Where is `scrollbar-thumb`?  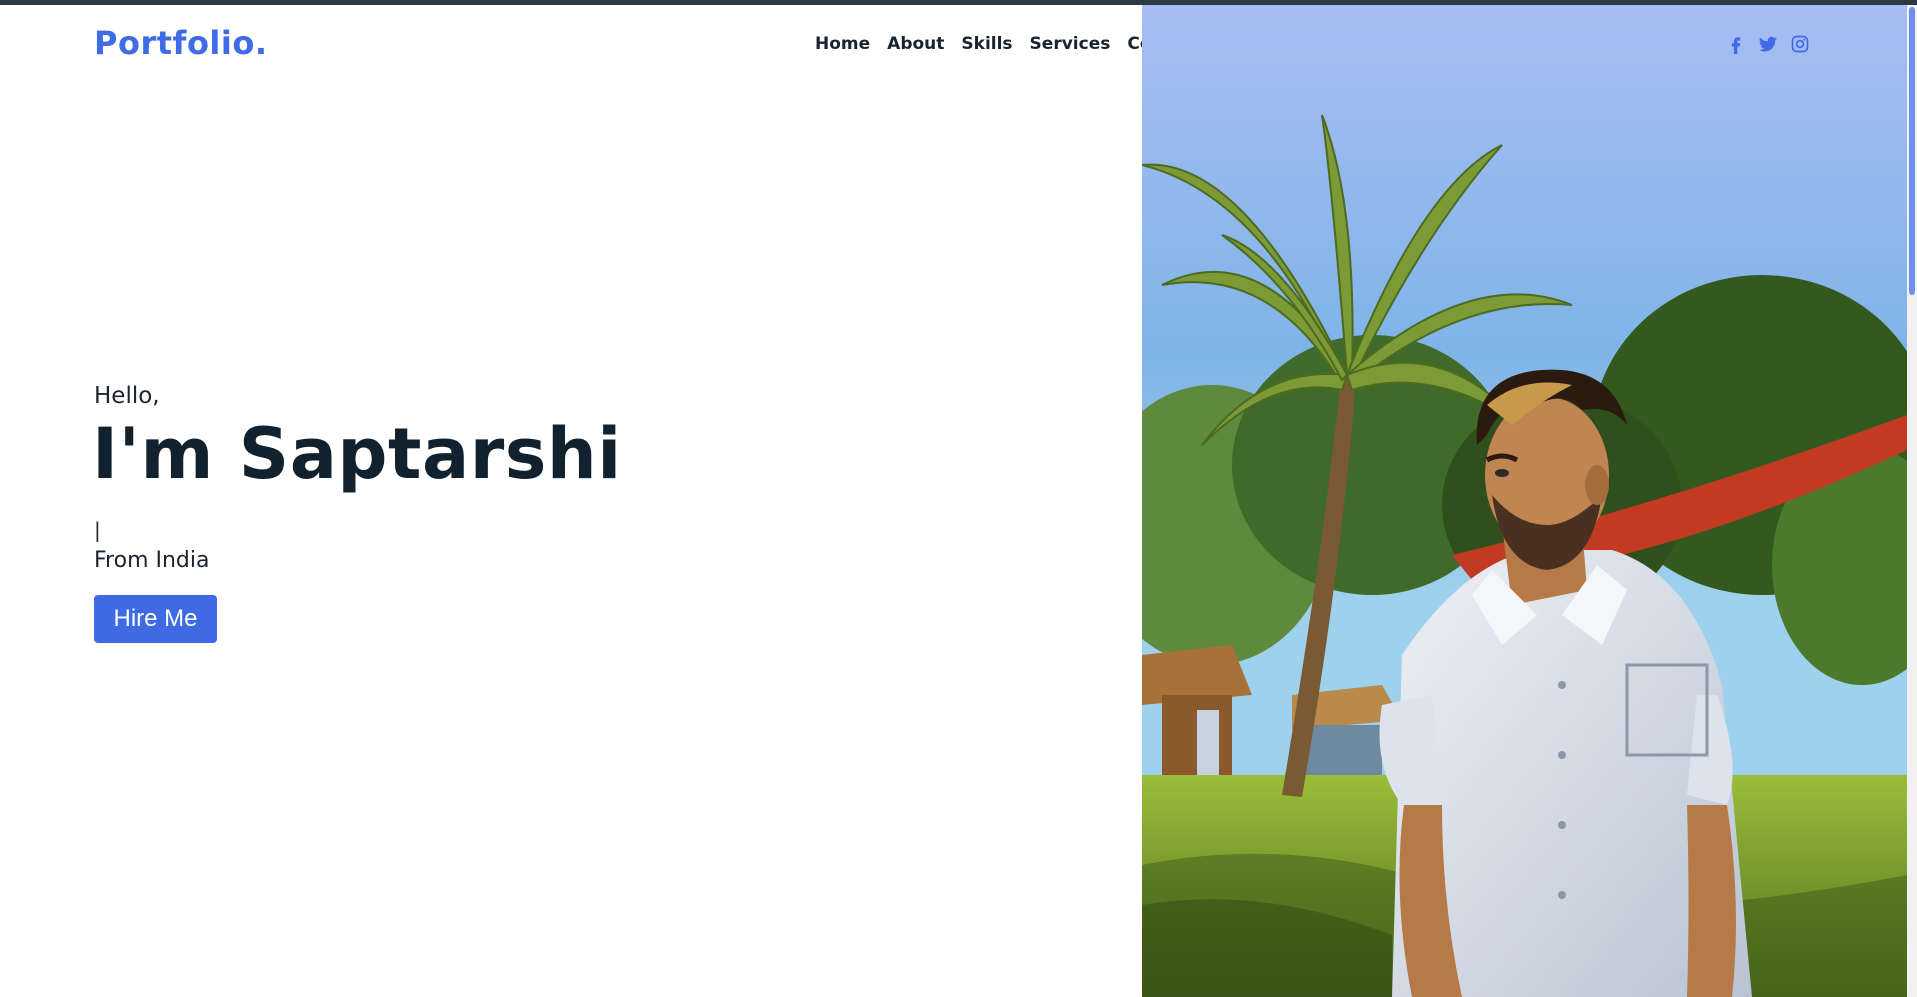 scrollbar-thumb is located at coordinates (1912, 151).